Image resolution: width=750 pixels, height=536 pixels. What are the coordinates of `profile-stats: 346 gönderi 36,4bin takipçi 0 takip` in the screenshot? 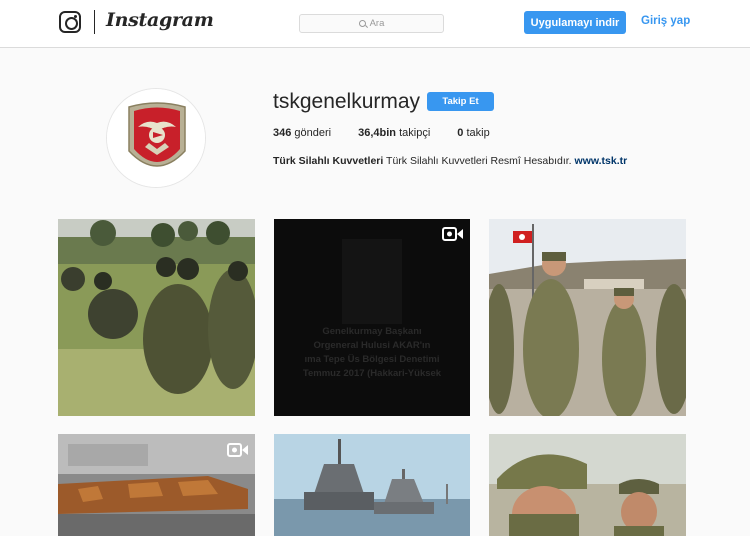 It's located at (395, 133).